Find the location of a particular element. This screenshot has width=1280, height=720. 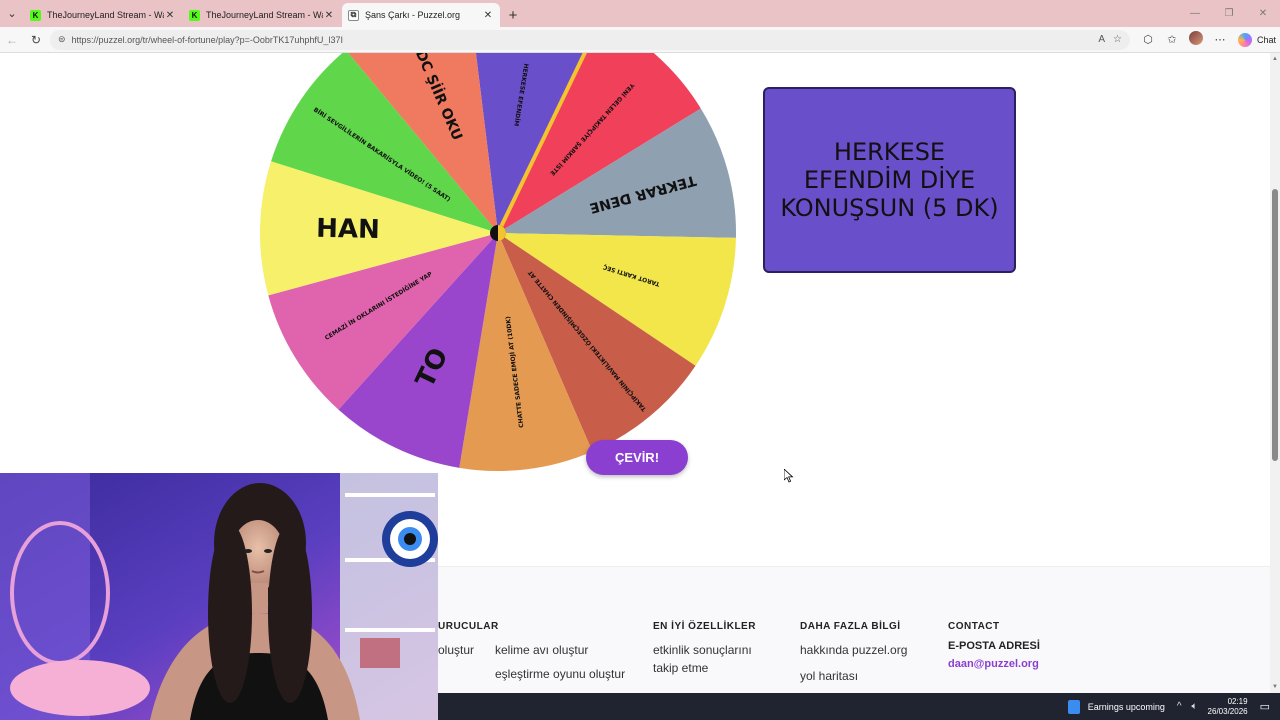

minimize-icon: — is located at coordinates (1195, 13).